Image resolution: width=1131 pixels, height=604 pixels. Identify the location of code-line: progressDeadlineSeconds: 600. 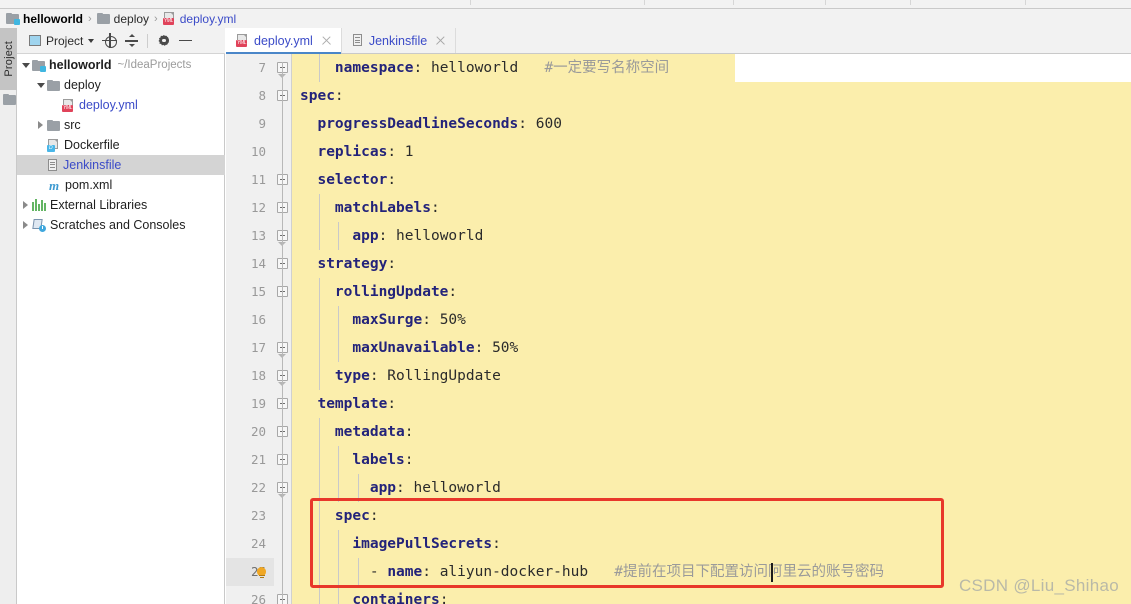
(430, 124).